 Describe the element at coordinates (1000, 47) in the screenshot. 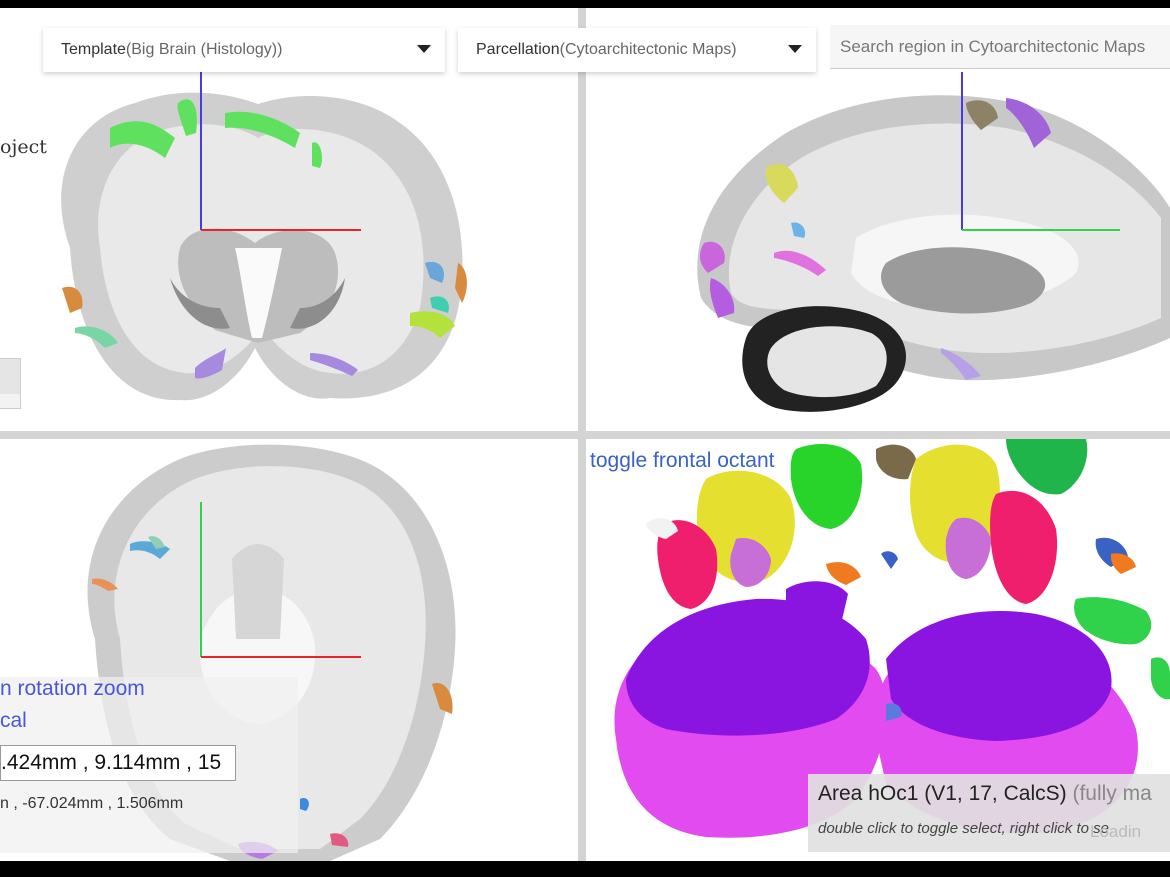

I see `region-search-input: Search region in Cytoarchitectonic Maps` at that location.